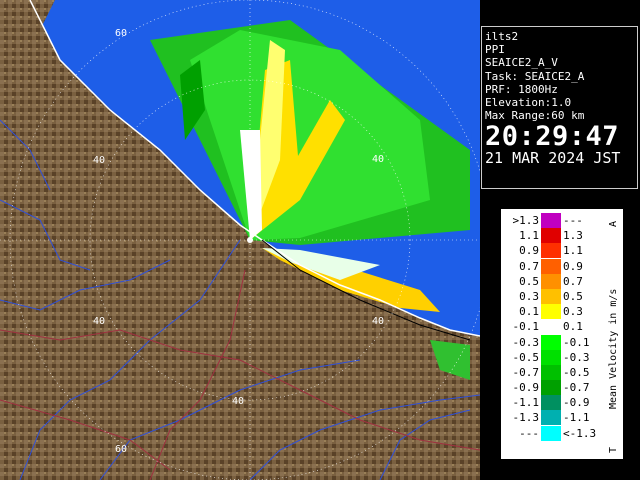 This screenshot has height=480, width=640. What do you see at coordinates (526, 327) in the screenshot?
I see `legend-row-low: -0.1` at bounding box center [526, 327].